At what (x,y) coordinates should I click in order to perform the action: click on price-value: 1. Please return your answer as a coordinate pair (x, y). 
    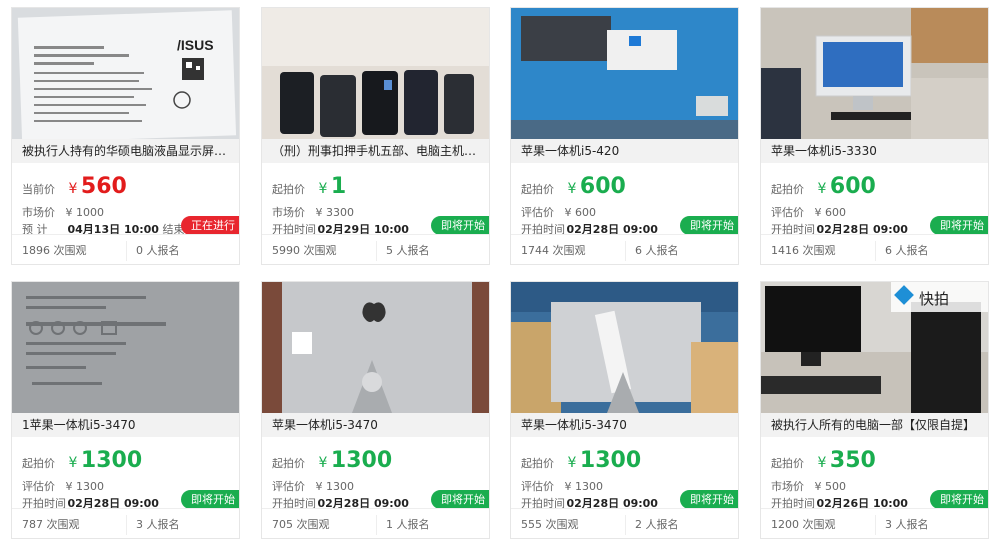
    Looking at the image, I should click on (338, 186).